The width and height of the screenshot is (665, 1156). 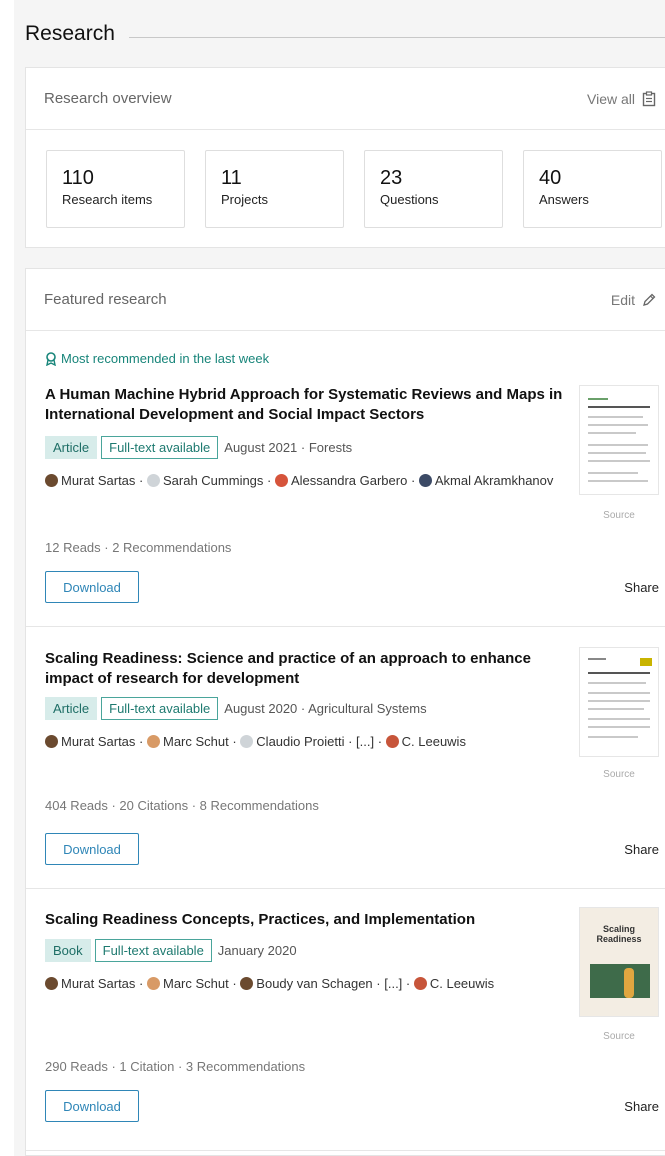 What do you see at coordinates (288, 447) in the screenshot?
I see `publication-meta: August 2021 · Forests` at bounding box center [288, 447].